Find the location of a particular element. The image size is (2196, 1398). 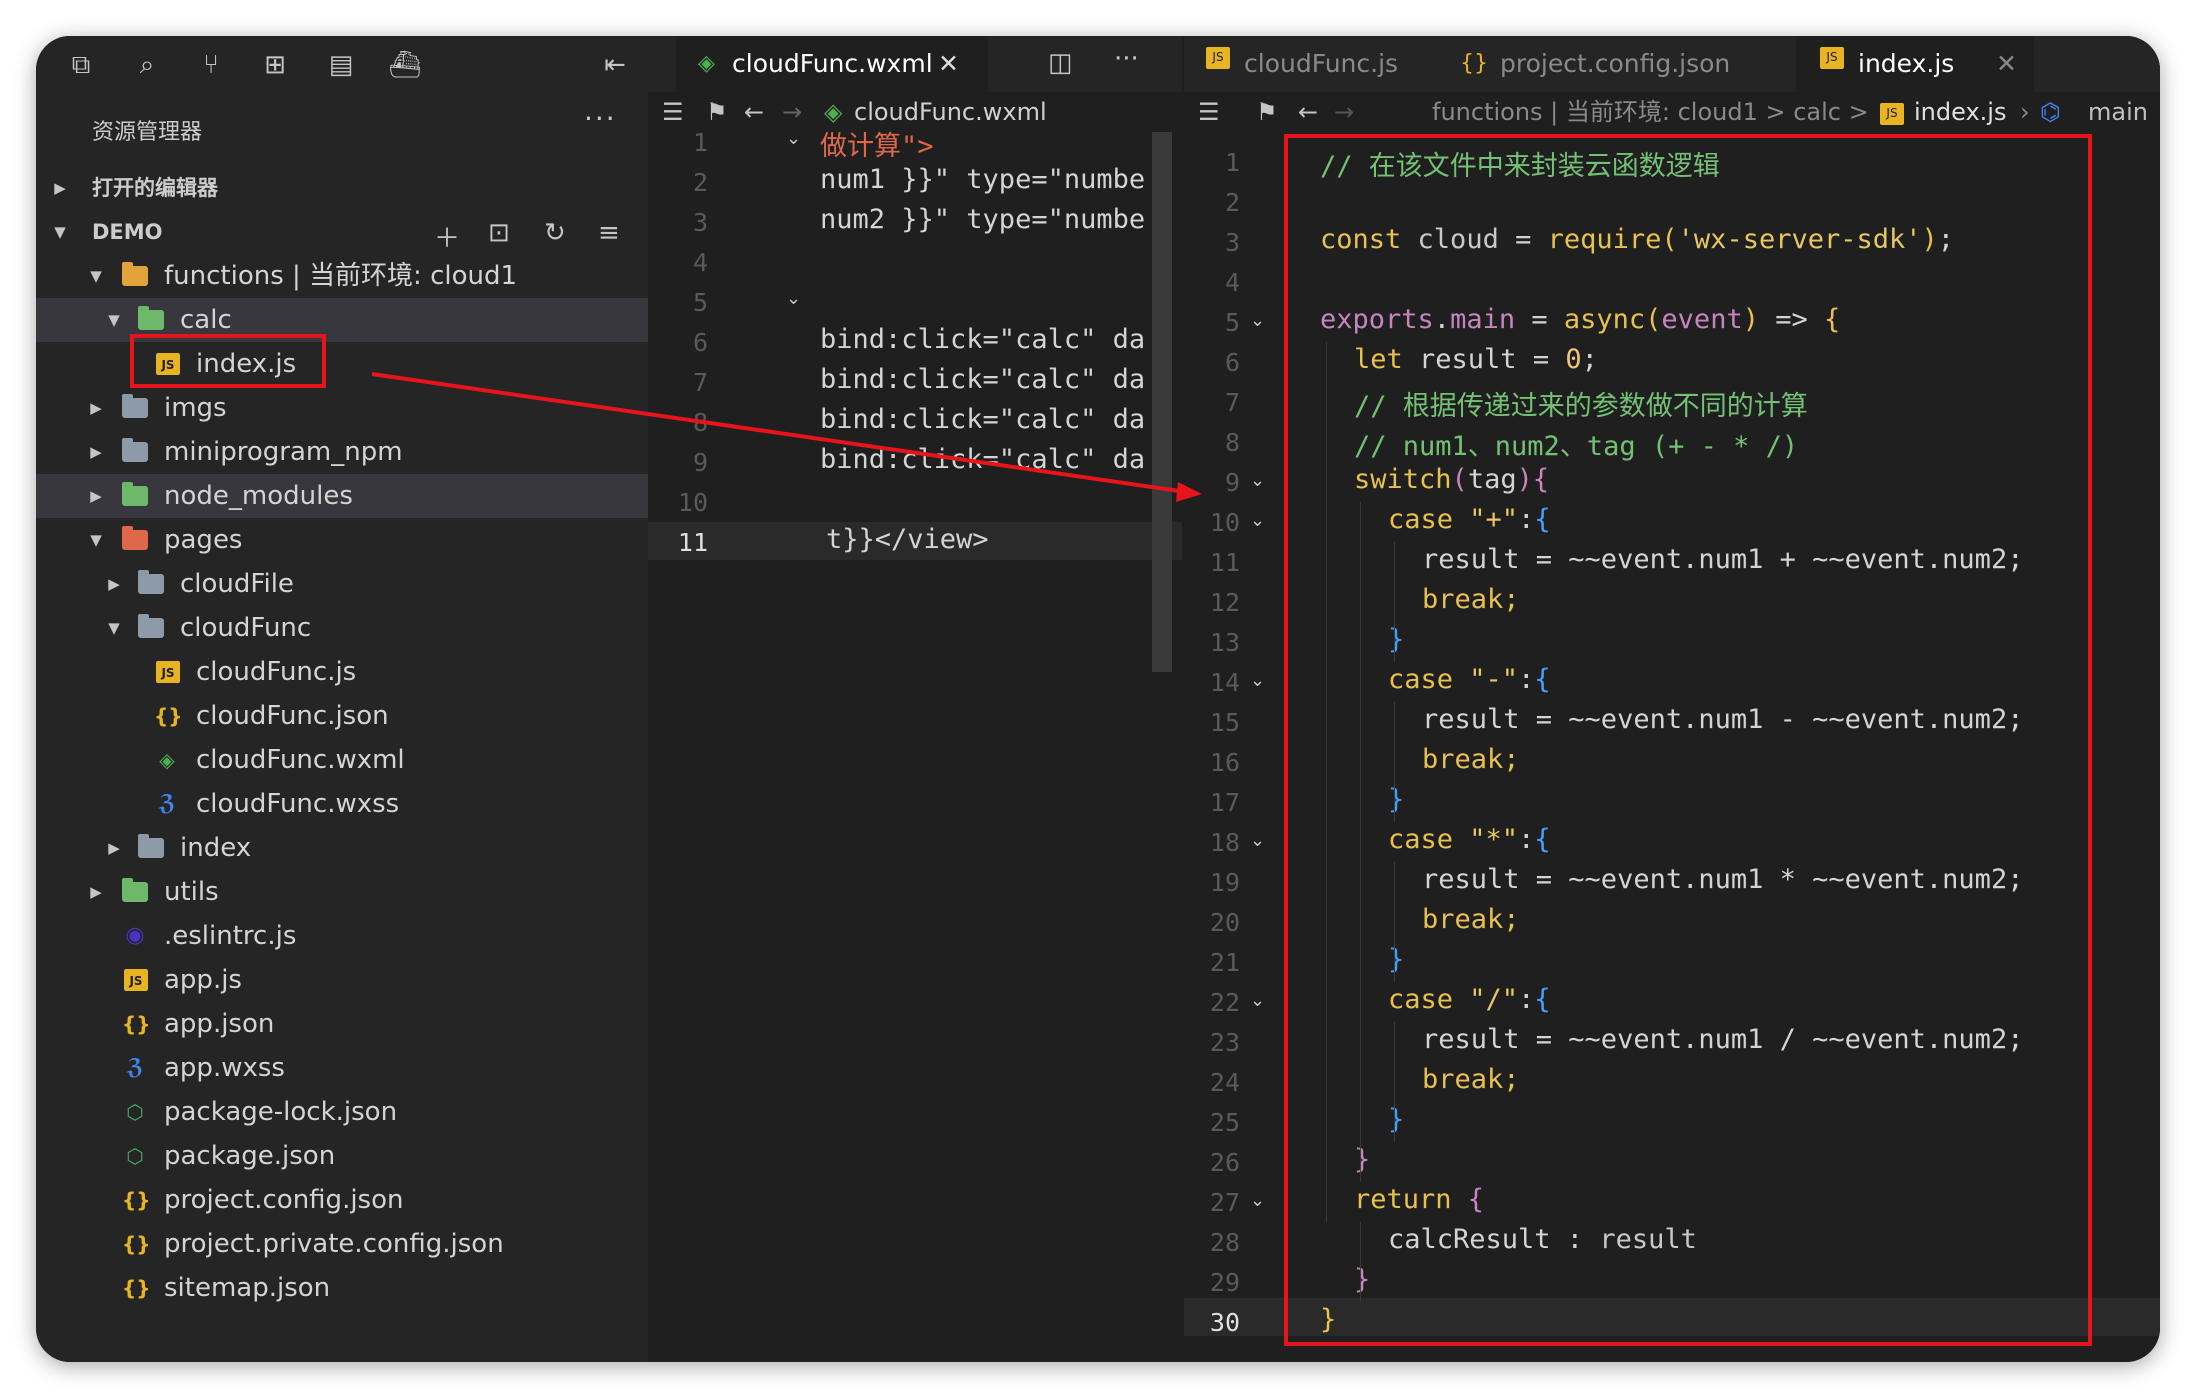

arrow-annotation is located at coordinates (786, 437).